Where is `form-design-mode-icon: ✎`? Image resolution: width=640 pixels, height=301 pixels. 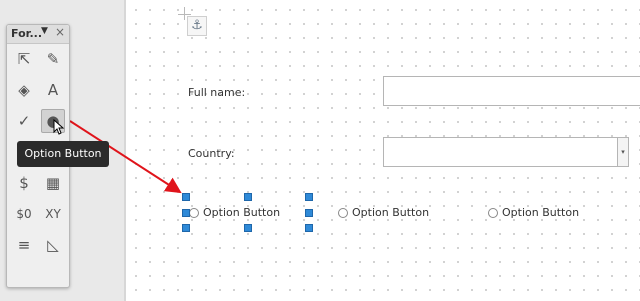
form-design-mode-icon: ✎ is located at coordinates (53, 59).